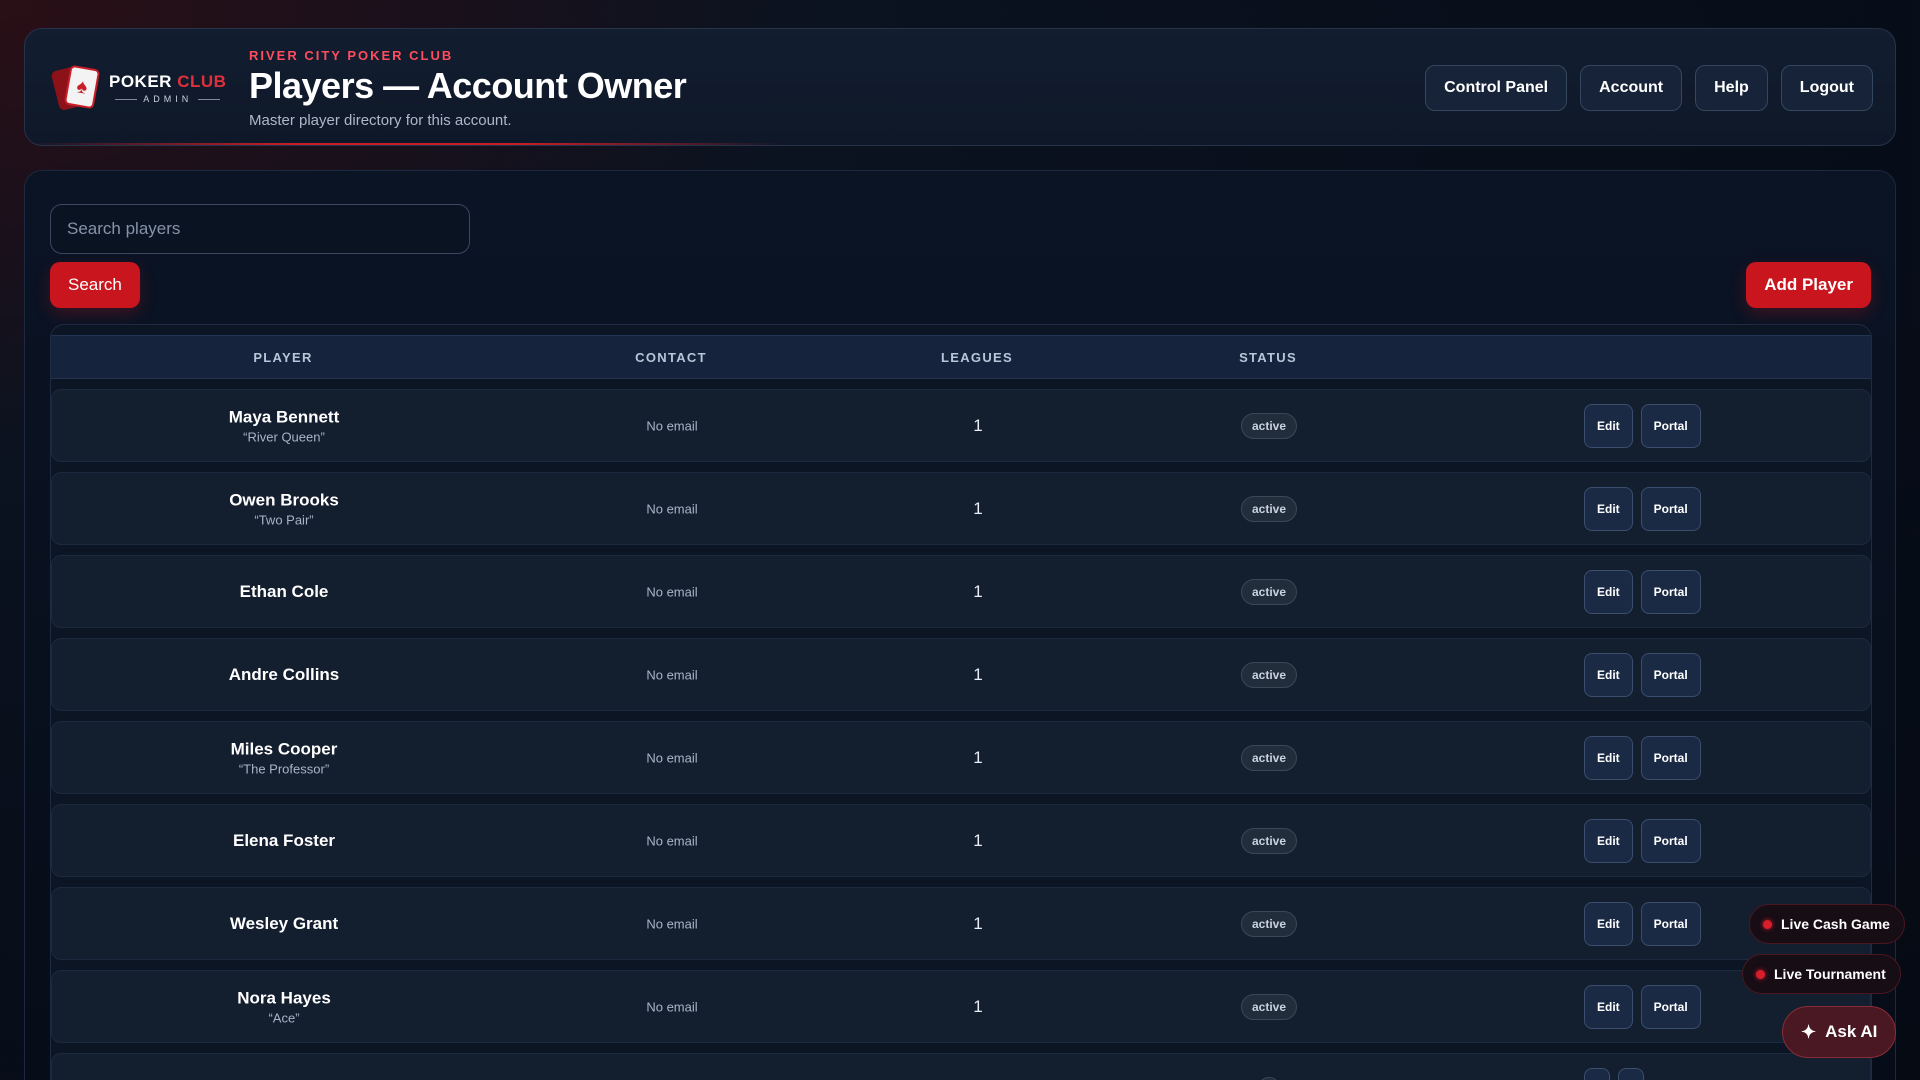 The image size is (1920, 1080). Describe the element at coordinates (1614, 1073) in the screenshot. I see `row-actions` at that location.